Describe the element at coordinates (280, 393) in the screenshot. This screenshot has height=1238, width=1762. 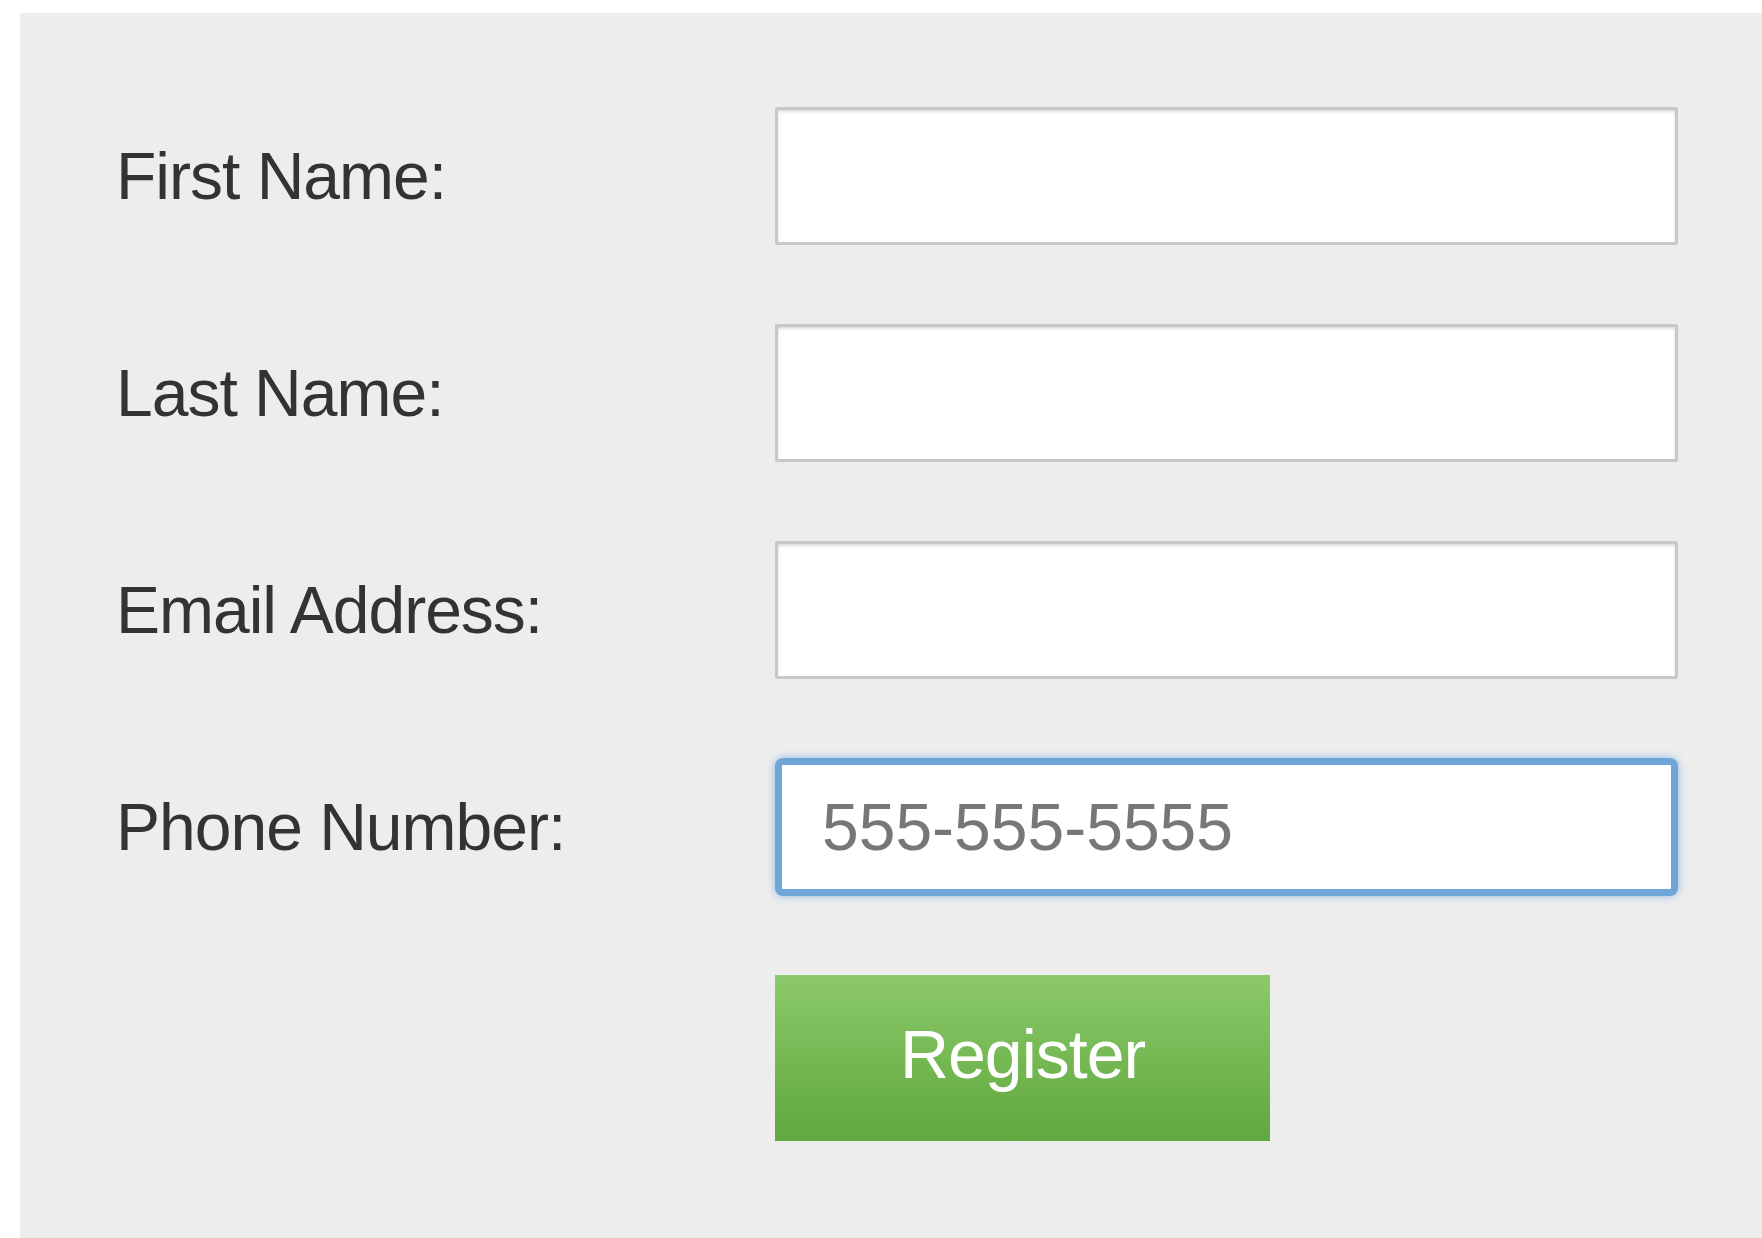
I see `field-label: Last Name:` at that location.